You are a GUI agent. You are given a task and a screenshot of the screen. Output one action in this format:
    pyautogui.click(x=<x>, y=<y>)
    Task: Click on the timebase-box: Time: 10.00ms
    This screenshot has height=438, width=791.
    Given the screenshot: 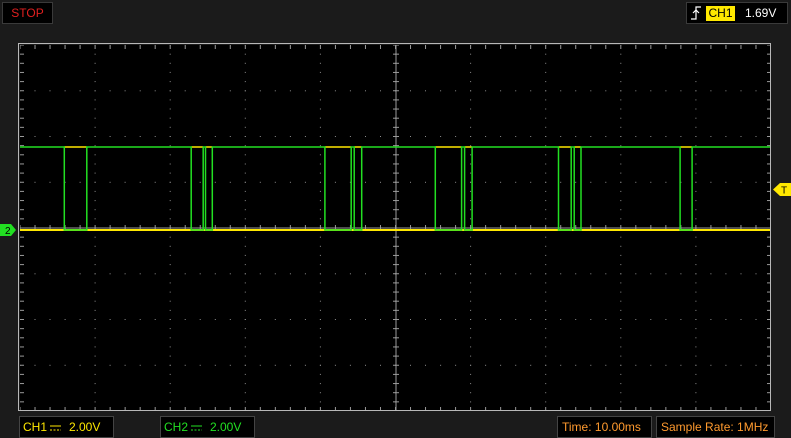 What is the action you would take?
    pyautogui.click(x=604, y=427)
    